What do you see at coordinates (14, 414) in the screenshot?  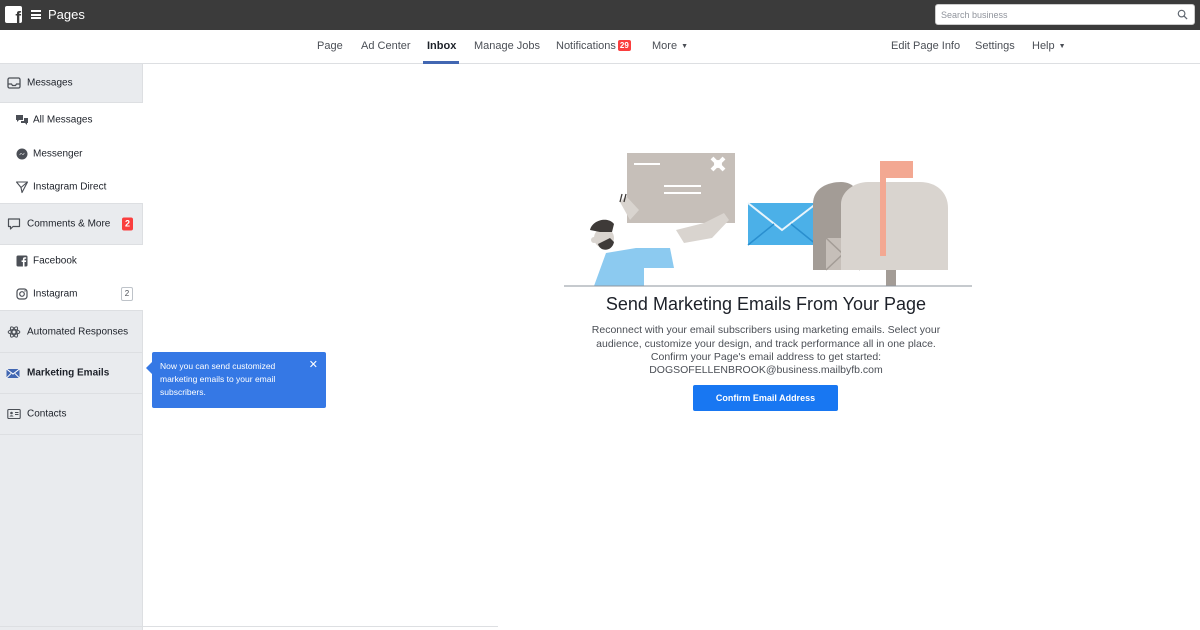 I see `contact-card-icon` at bounding box center [14, 414].